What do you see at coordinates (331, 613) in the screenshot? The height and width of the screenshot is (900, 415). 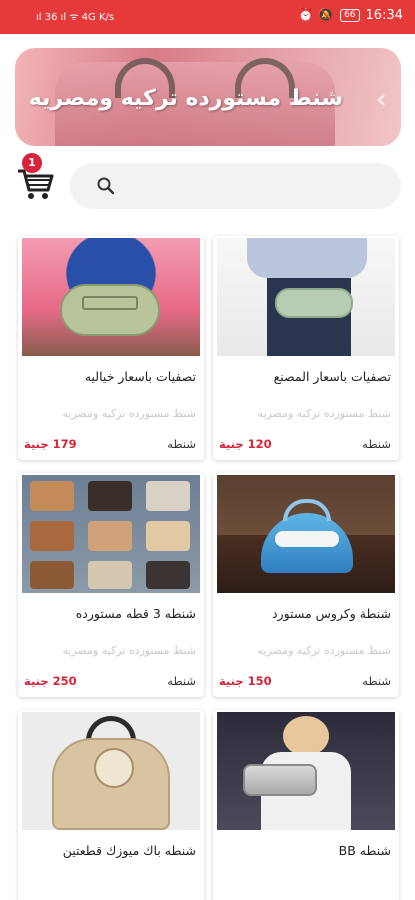 I see `product-name: شنطة وكروس مستورد` at bounding box center [331, 613].